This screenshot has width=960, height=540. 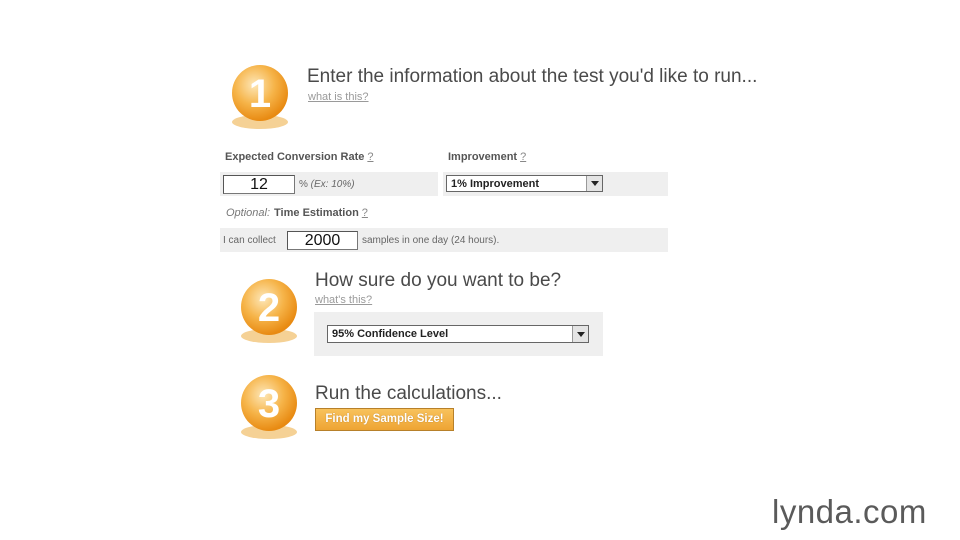 I want to click on step-3-badge: 3, so click(x=269, y=407).